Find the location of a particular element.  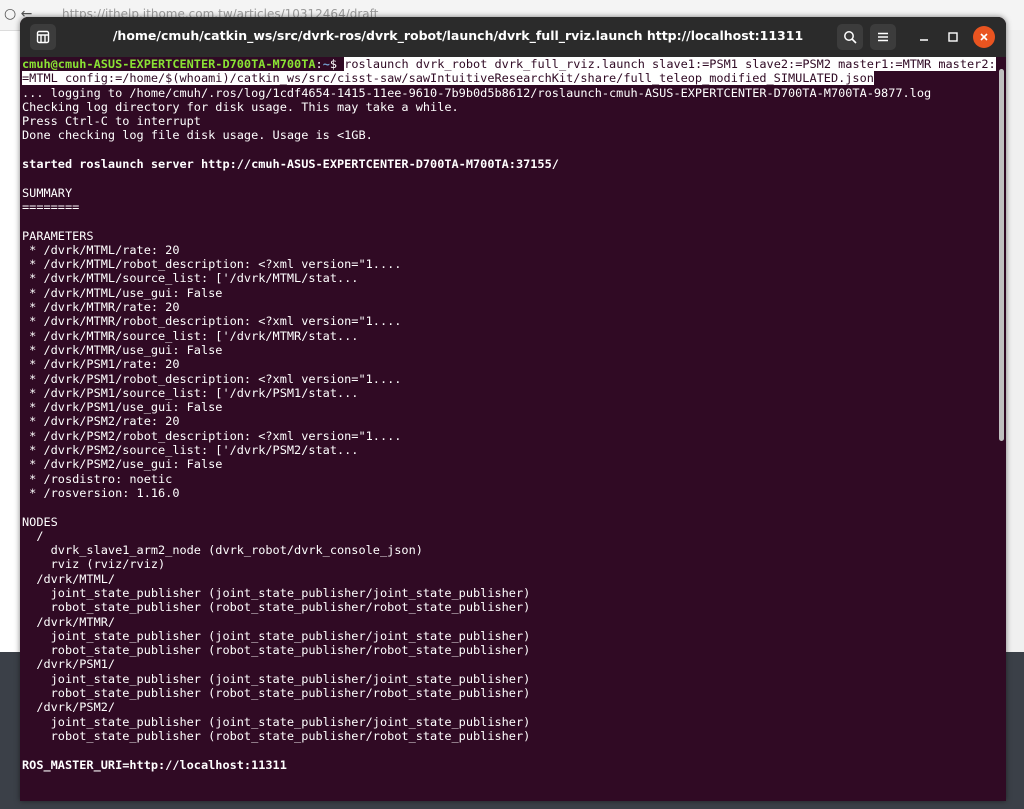

output-line: * /dvrk/PSM2/rate: 20 is located at coordinates (101, 421).